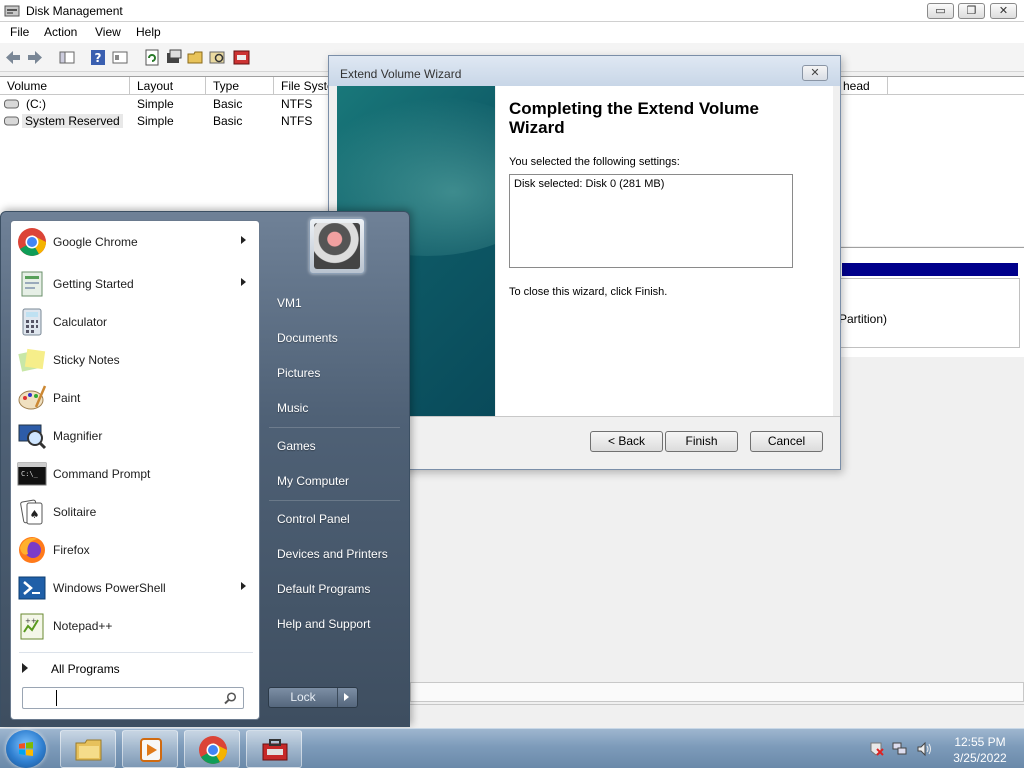 This screenshot has width=1024, height=768. I want to click on documents-link: Documents, so click(307, 338).